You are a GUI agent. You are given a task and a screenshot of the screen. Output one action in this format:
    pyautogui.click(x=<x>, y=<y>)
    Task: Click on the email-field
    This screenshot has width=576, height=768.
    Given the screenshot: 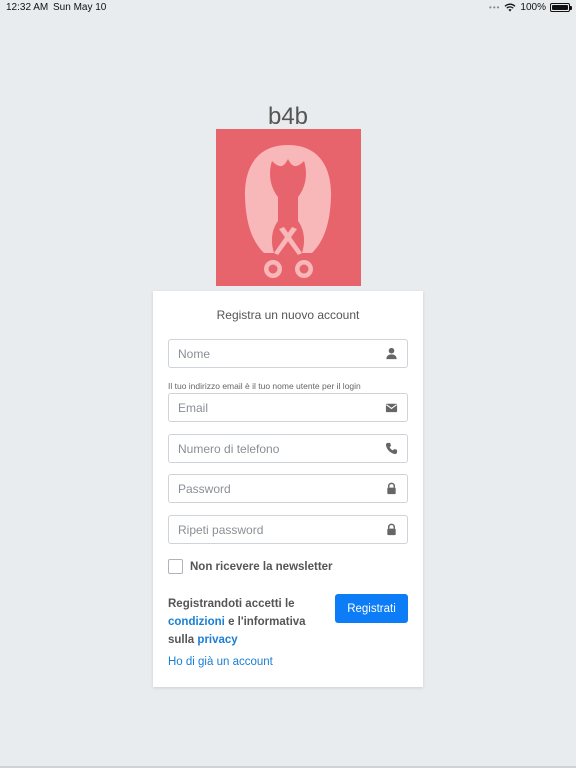 What is the action you would take?
    pyautogui.click(x=288, y=407)
    